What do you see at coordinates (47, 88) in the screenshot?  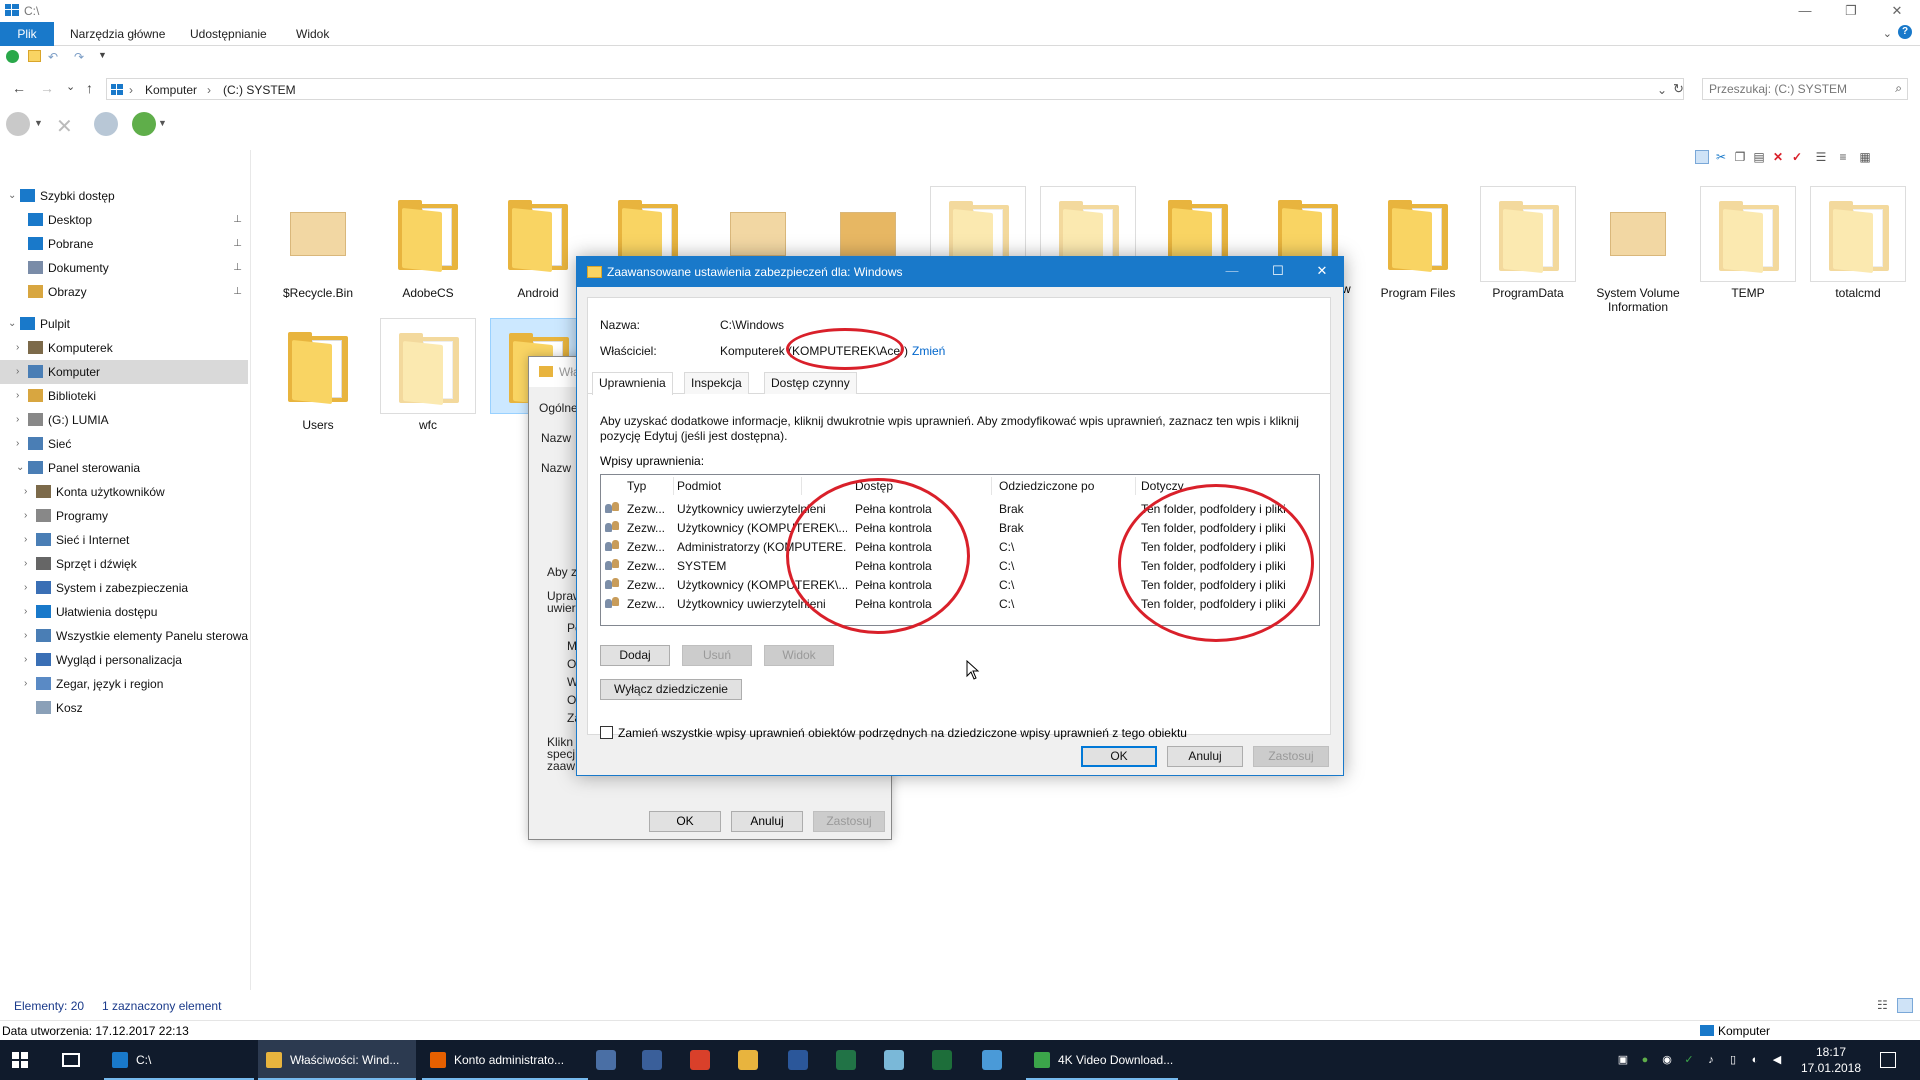 I see `forward-button: →` at bounding box center [47, 88].